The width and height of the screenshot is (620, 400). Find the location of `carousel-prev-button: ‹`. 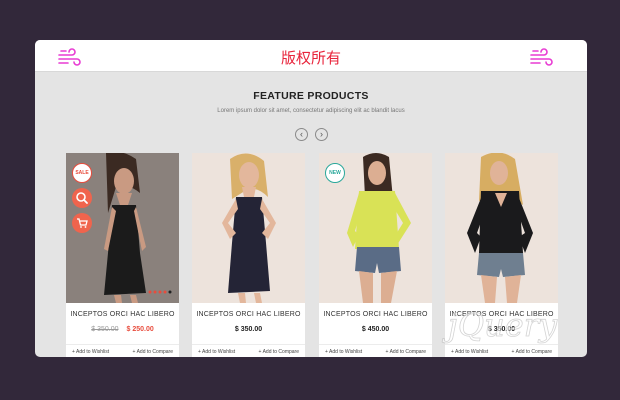

carousel-prev-button: ‹ is located at coordinates (301, 134).